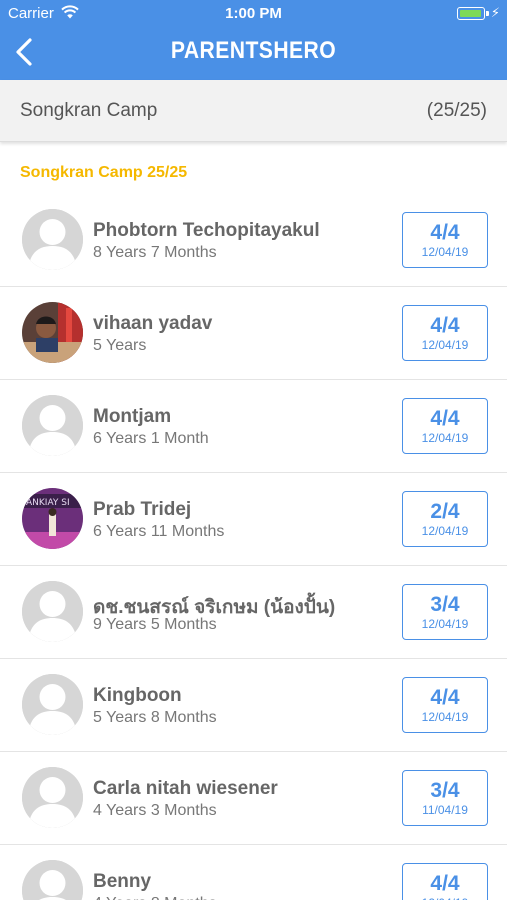 Image resolution: width=507 pixels, height=900 pixels. Describe the element at coordinates (471, 13) in the screenshot. I see `battery-icon` at that location.